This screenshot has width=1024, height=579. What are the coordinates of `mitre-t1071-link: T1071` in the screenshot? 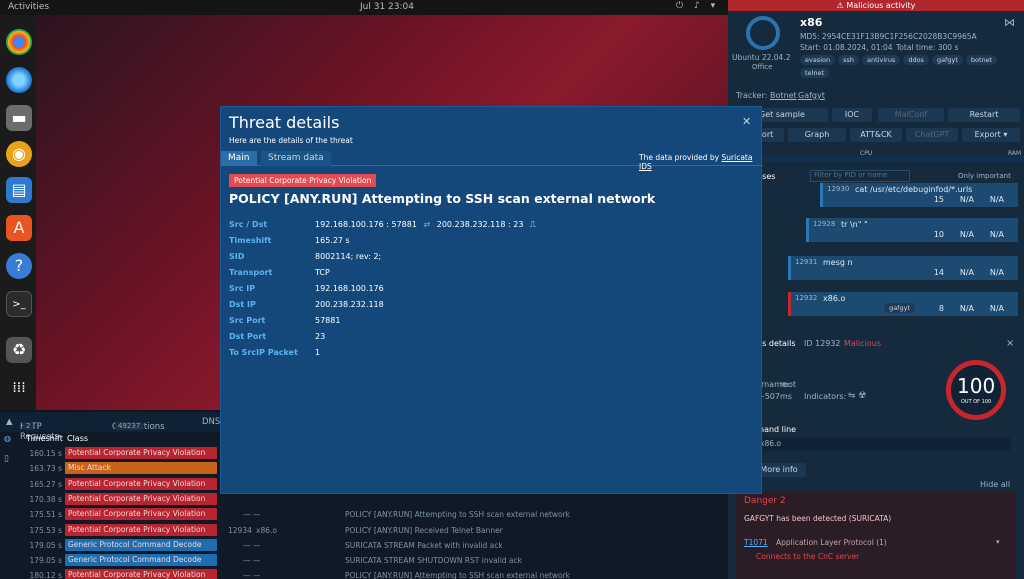 It's located at (756, 542).